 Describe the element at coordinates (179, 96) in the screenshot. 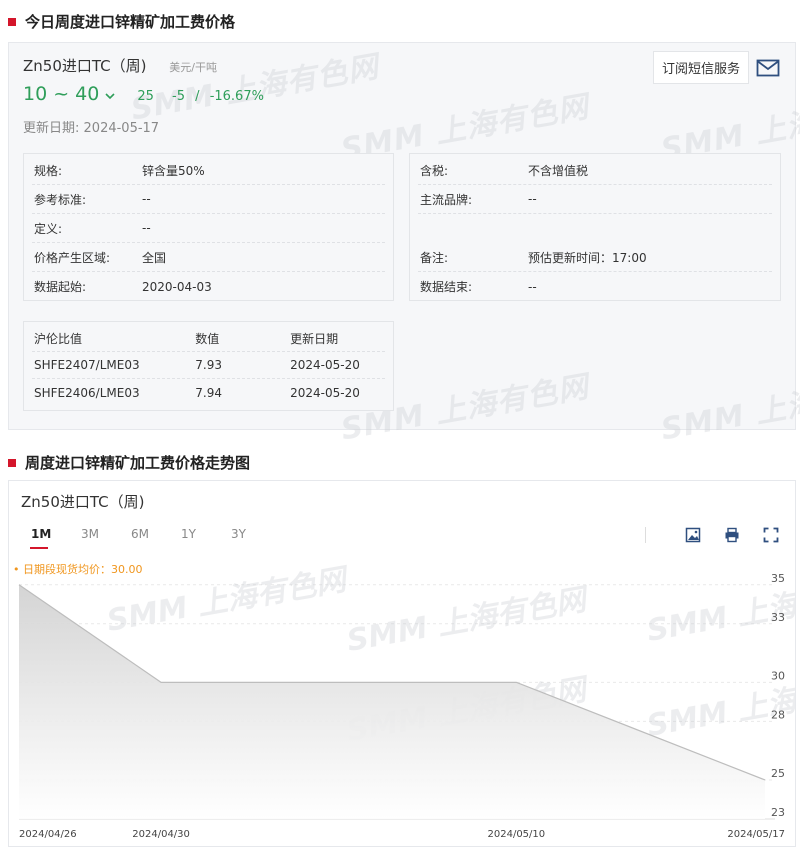

I see `change-value: -5` at that location.